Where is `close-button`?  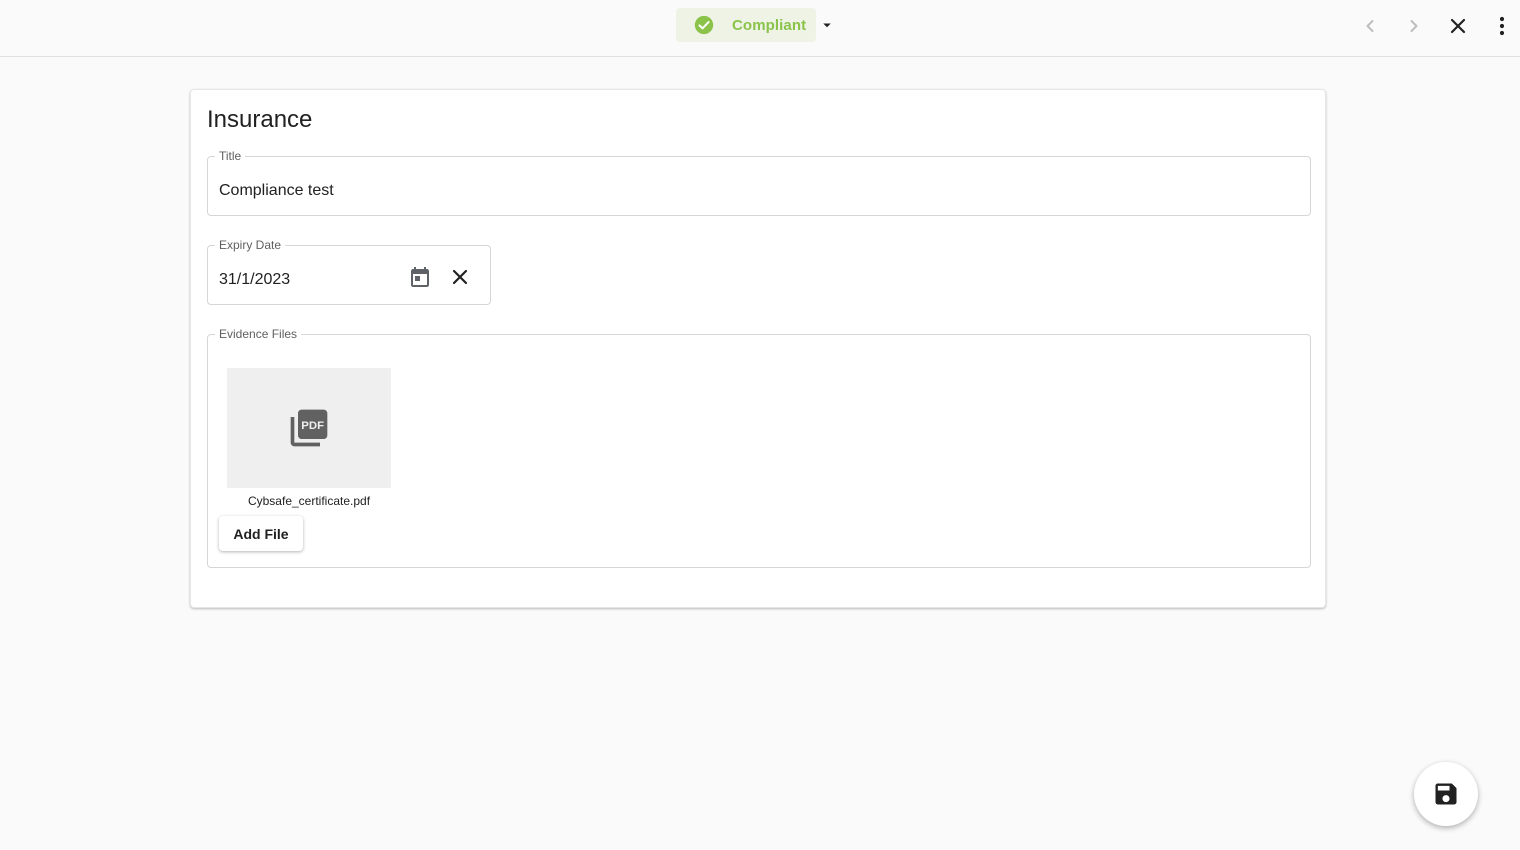
close-button is located at coordinates (1458, 26).